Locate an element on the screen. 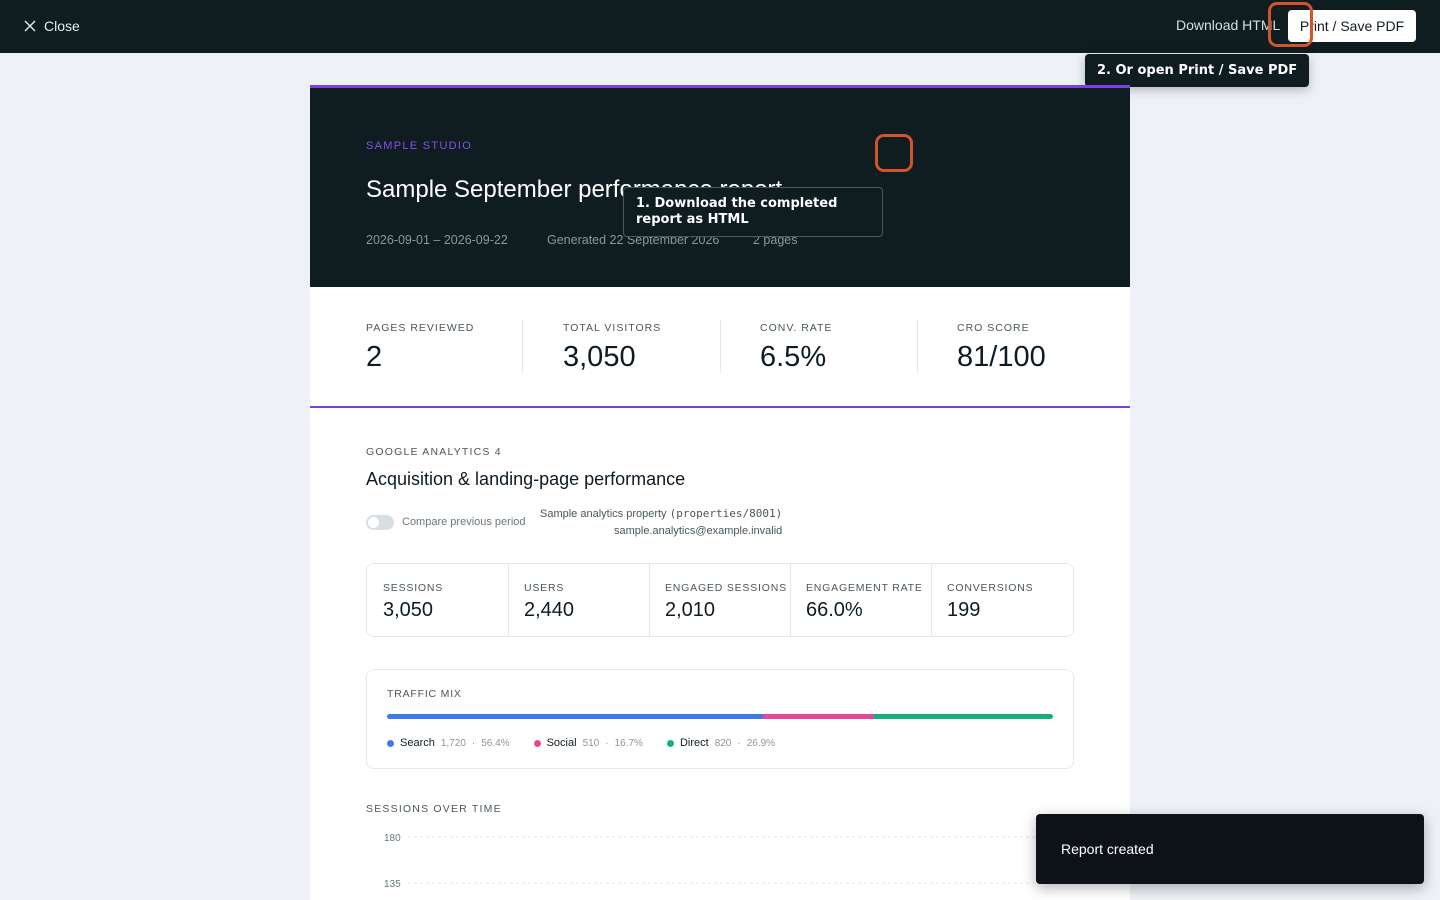 Image resolution: width=1440 pixels, height=900 pixels. legend-share: 56.4% is located at coordinates (495, 743).